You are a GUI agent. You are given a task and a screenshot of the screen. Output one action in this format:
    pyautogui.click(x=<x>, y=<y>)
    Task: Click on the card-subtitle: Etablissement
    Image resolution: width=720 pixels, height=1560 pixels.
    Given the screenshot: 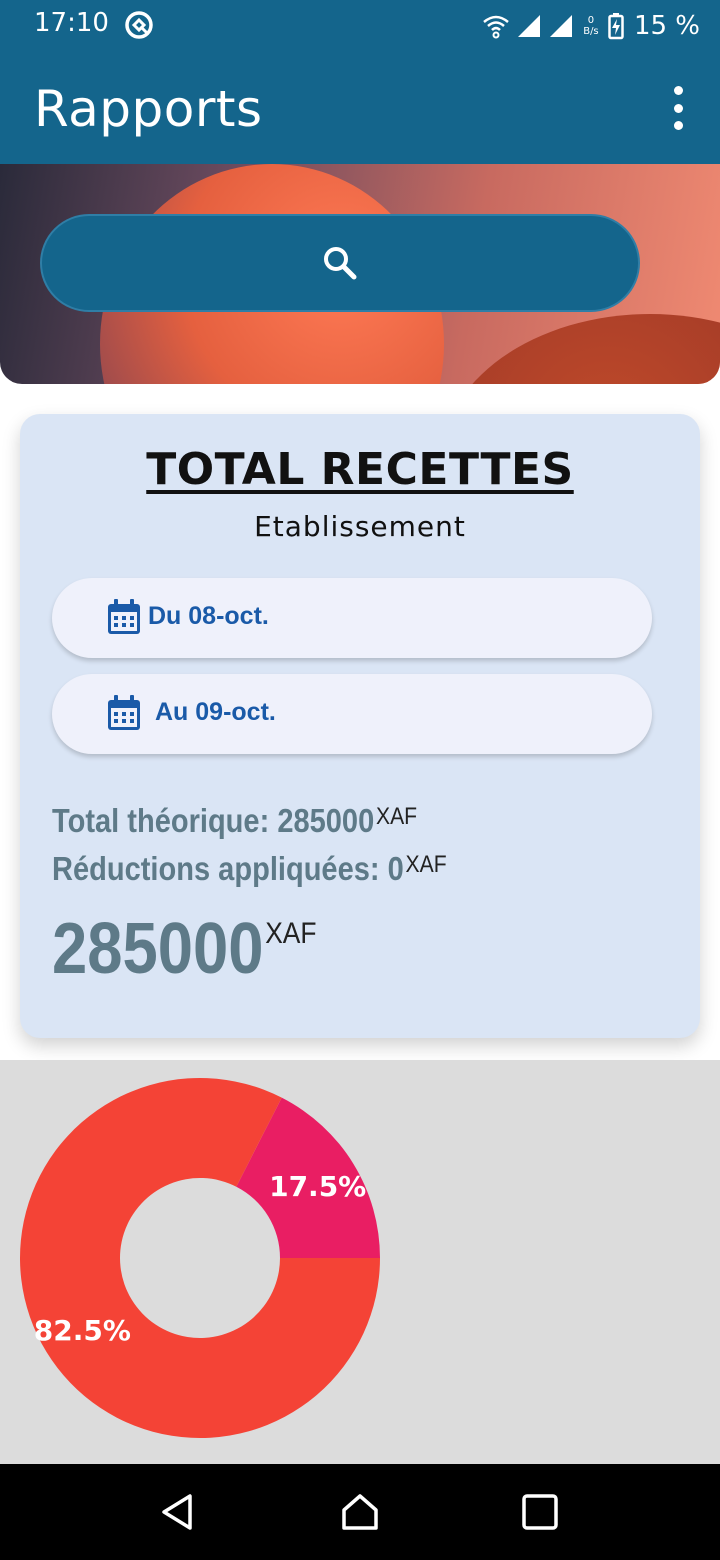 What is the action you would take?
    pyautogui.click(x=360, y=526)
    